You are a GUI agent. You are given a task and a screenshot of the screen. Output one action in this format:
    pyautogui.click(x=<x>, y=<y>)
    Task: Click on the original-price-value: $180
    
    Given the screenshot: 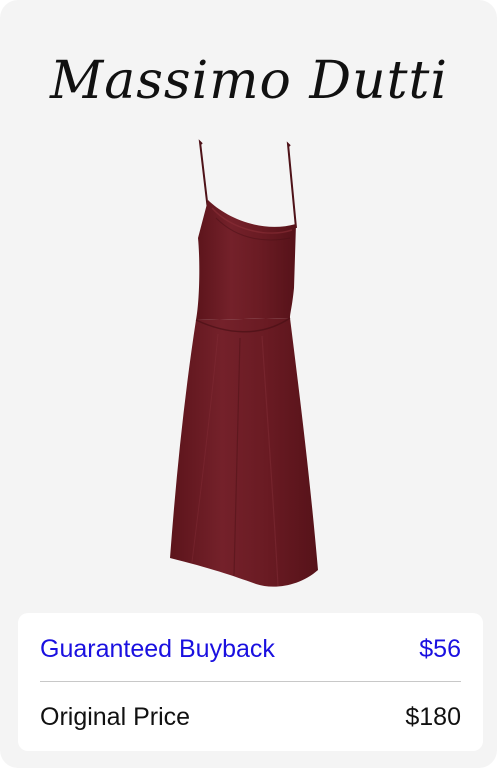 What is the action you would take?
    pyautogui.click(x=433, y=716)
    